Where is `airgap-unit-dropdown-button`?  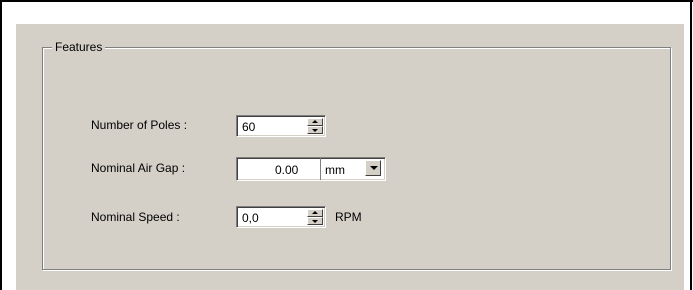
airgap-unit-dropdown-button is located at coordinates (373, 168).